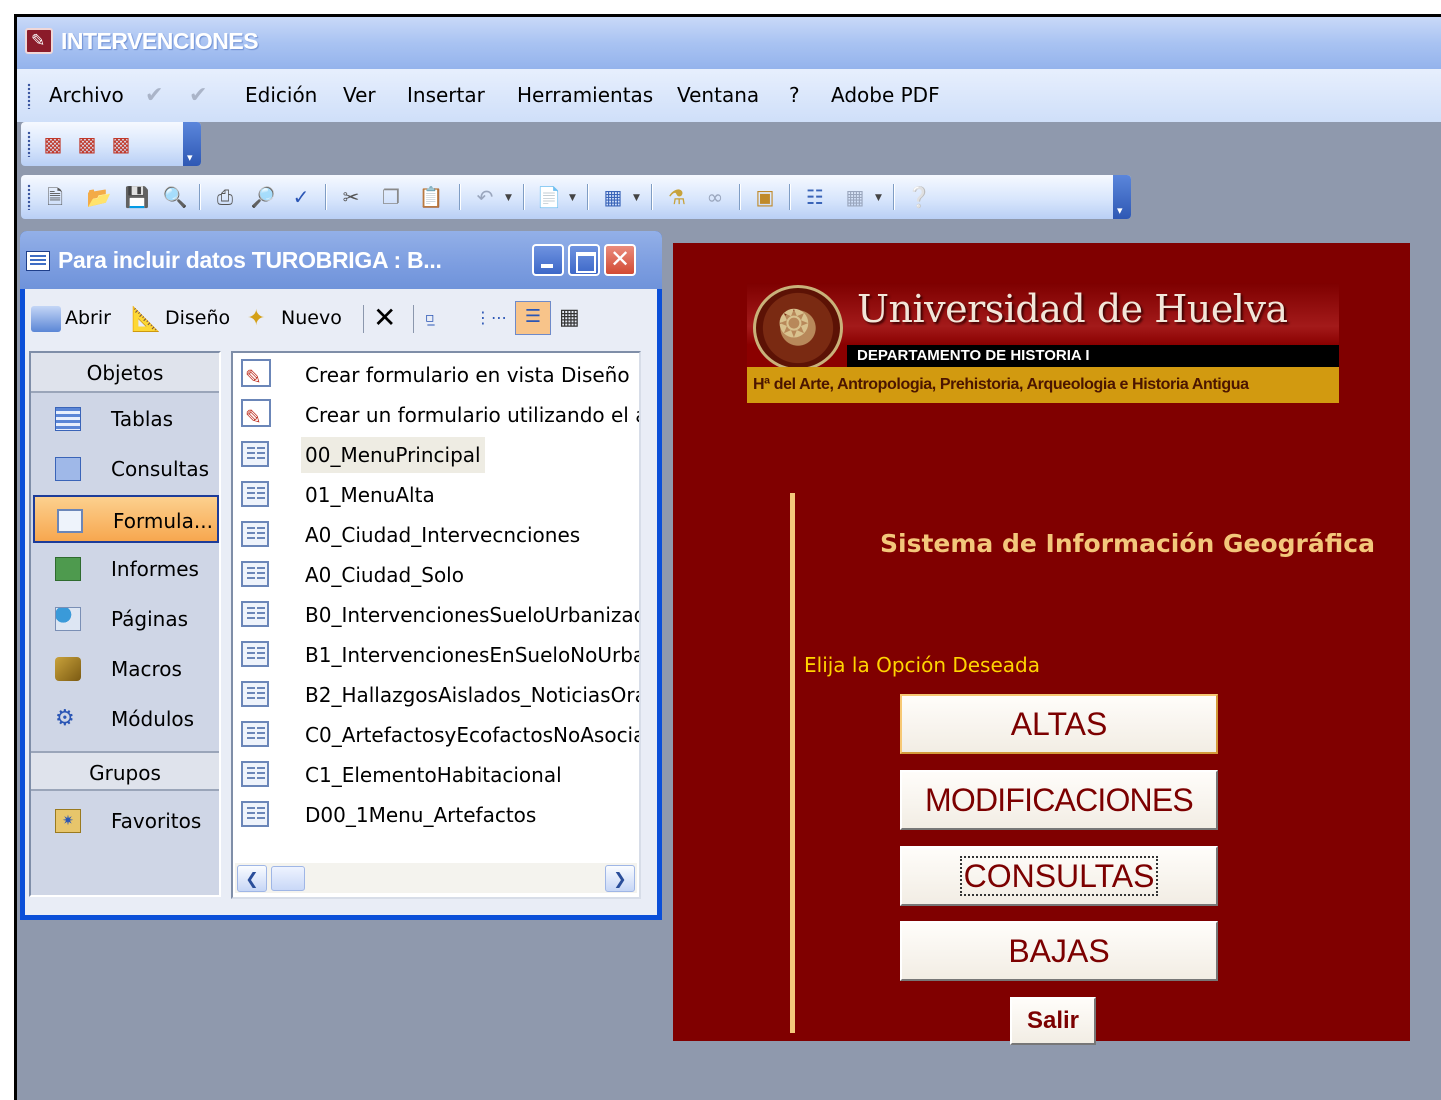  I want to click on office-links-icon: 📄, so click(549, 197).